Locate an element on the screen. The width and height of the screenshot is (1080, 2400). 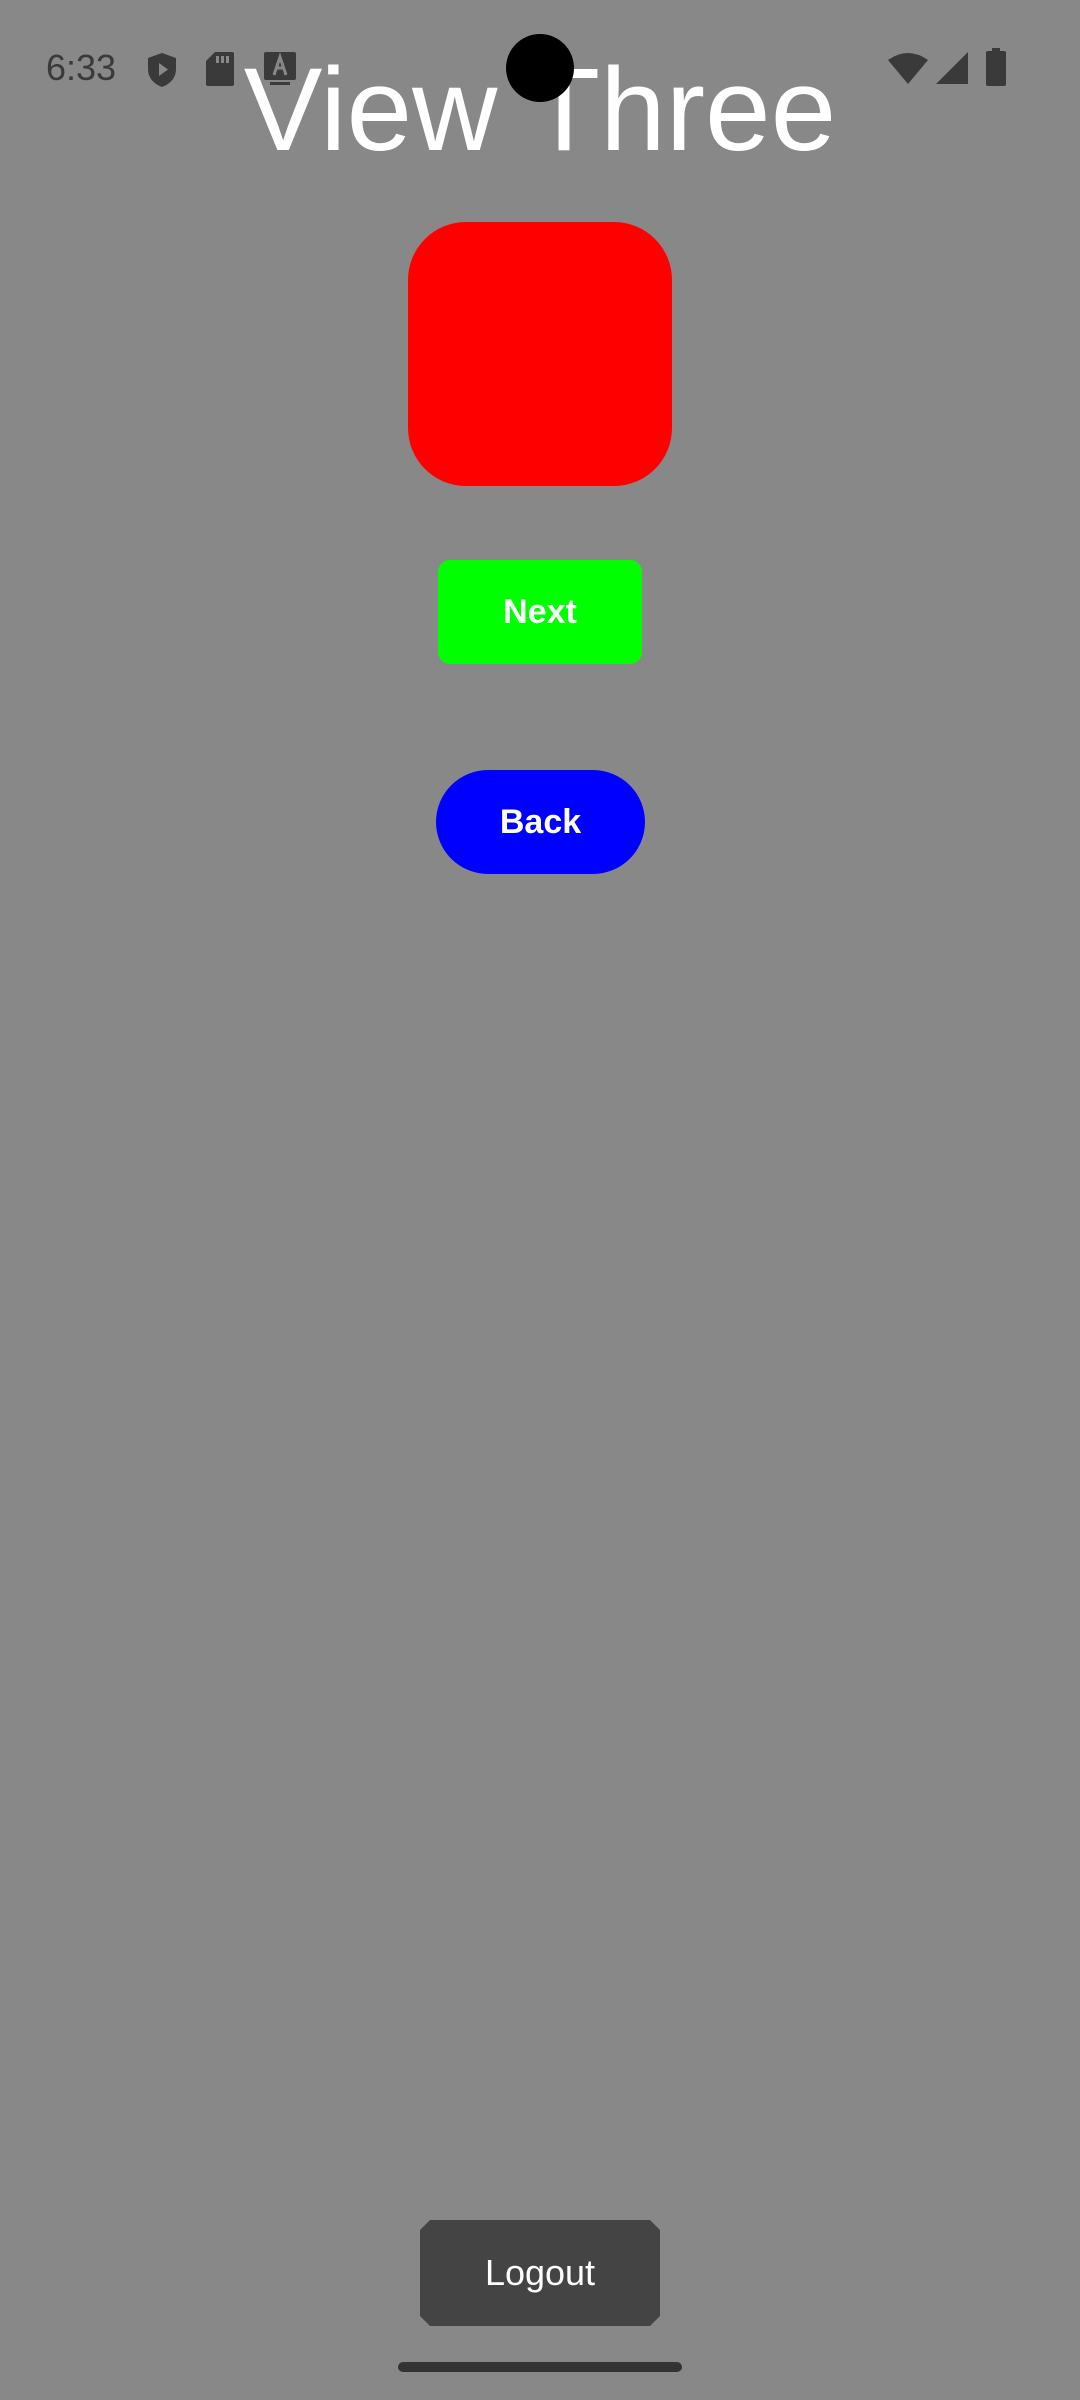
next-button-label: Next is located at coordinates (540, 611).